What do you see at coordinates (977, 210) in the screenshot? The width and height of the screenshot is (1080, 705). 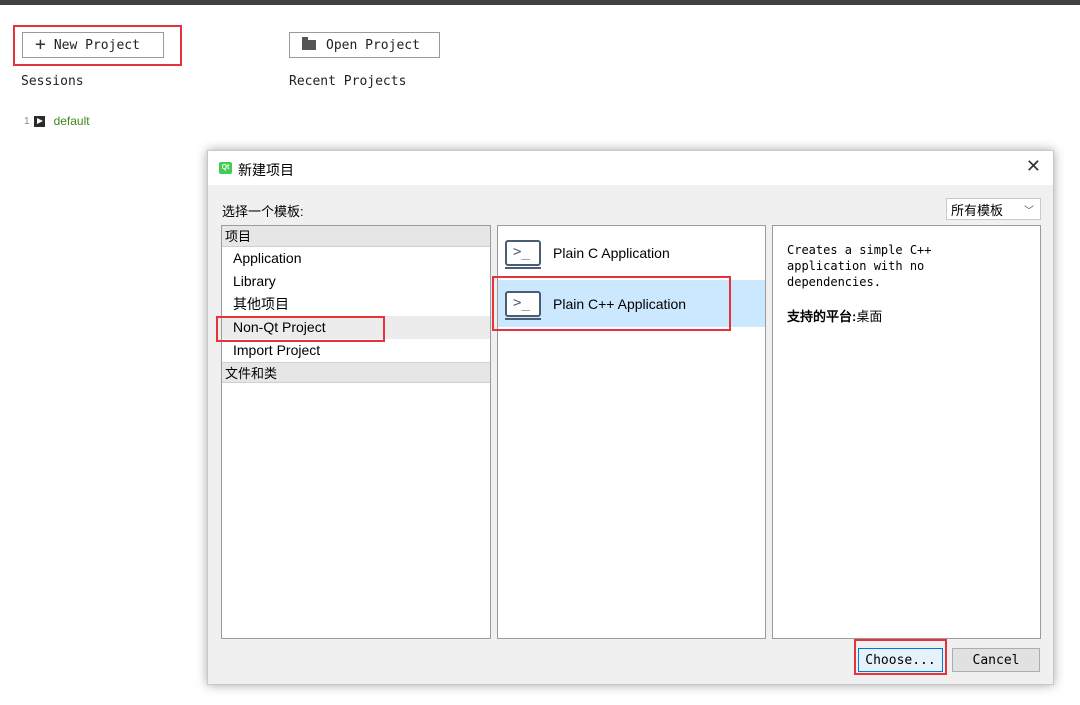 I see `template-filter-value: 所有模板` at bounding box center [977, 210].